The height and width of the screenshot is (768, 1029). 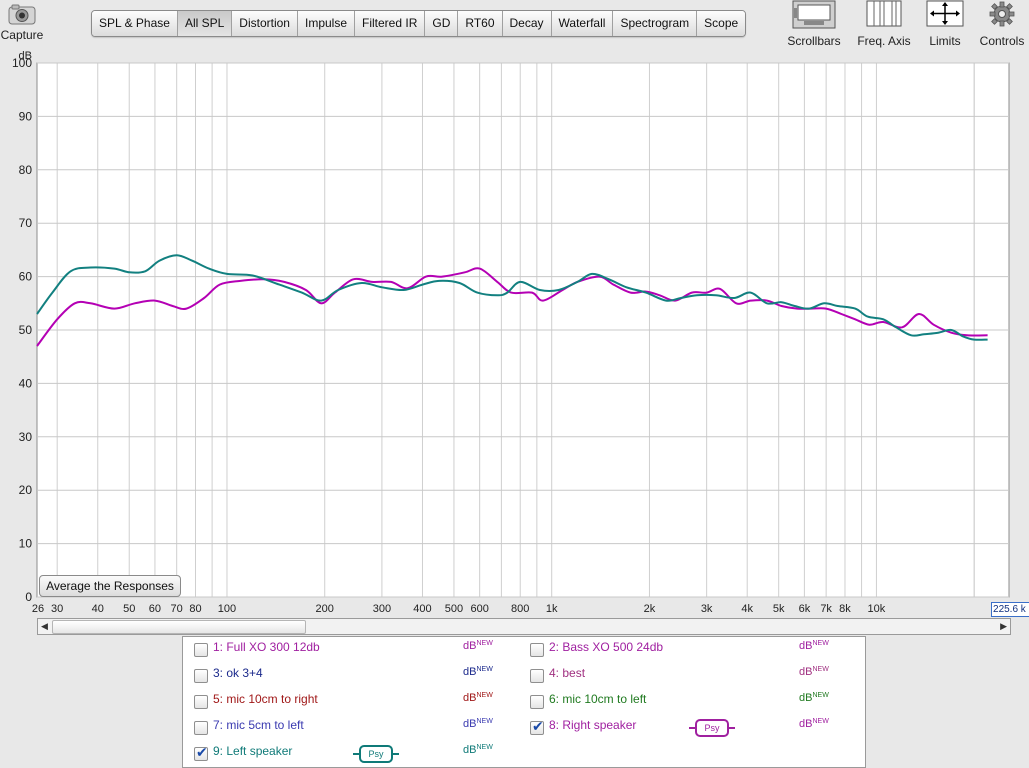 What do you see at coordinates (712, 728) in the screenshot?
I see `psy-smoothing-button-8: Psy` at bounding box center [712, 728].